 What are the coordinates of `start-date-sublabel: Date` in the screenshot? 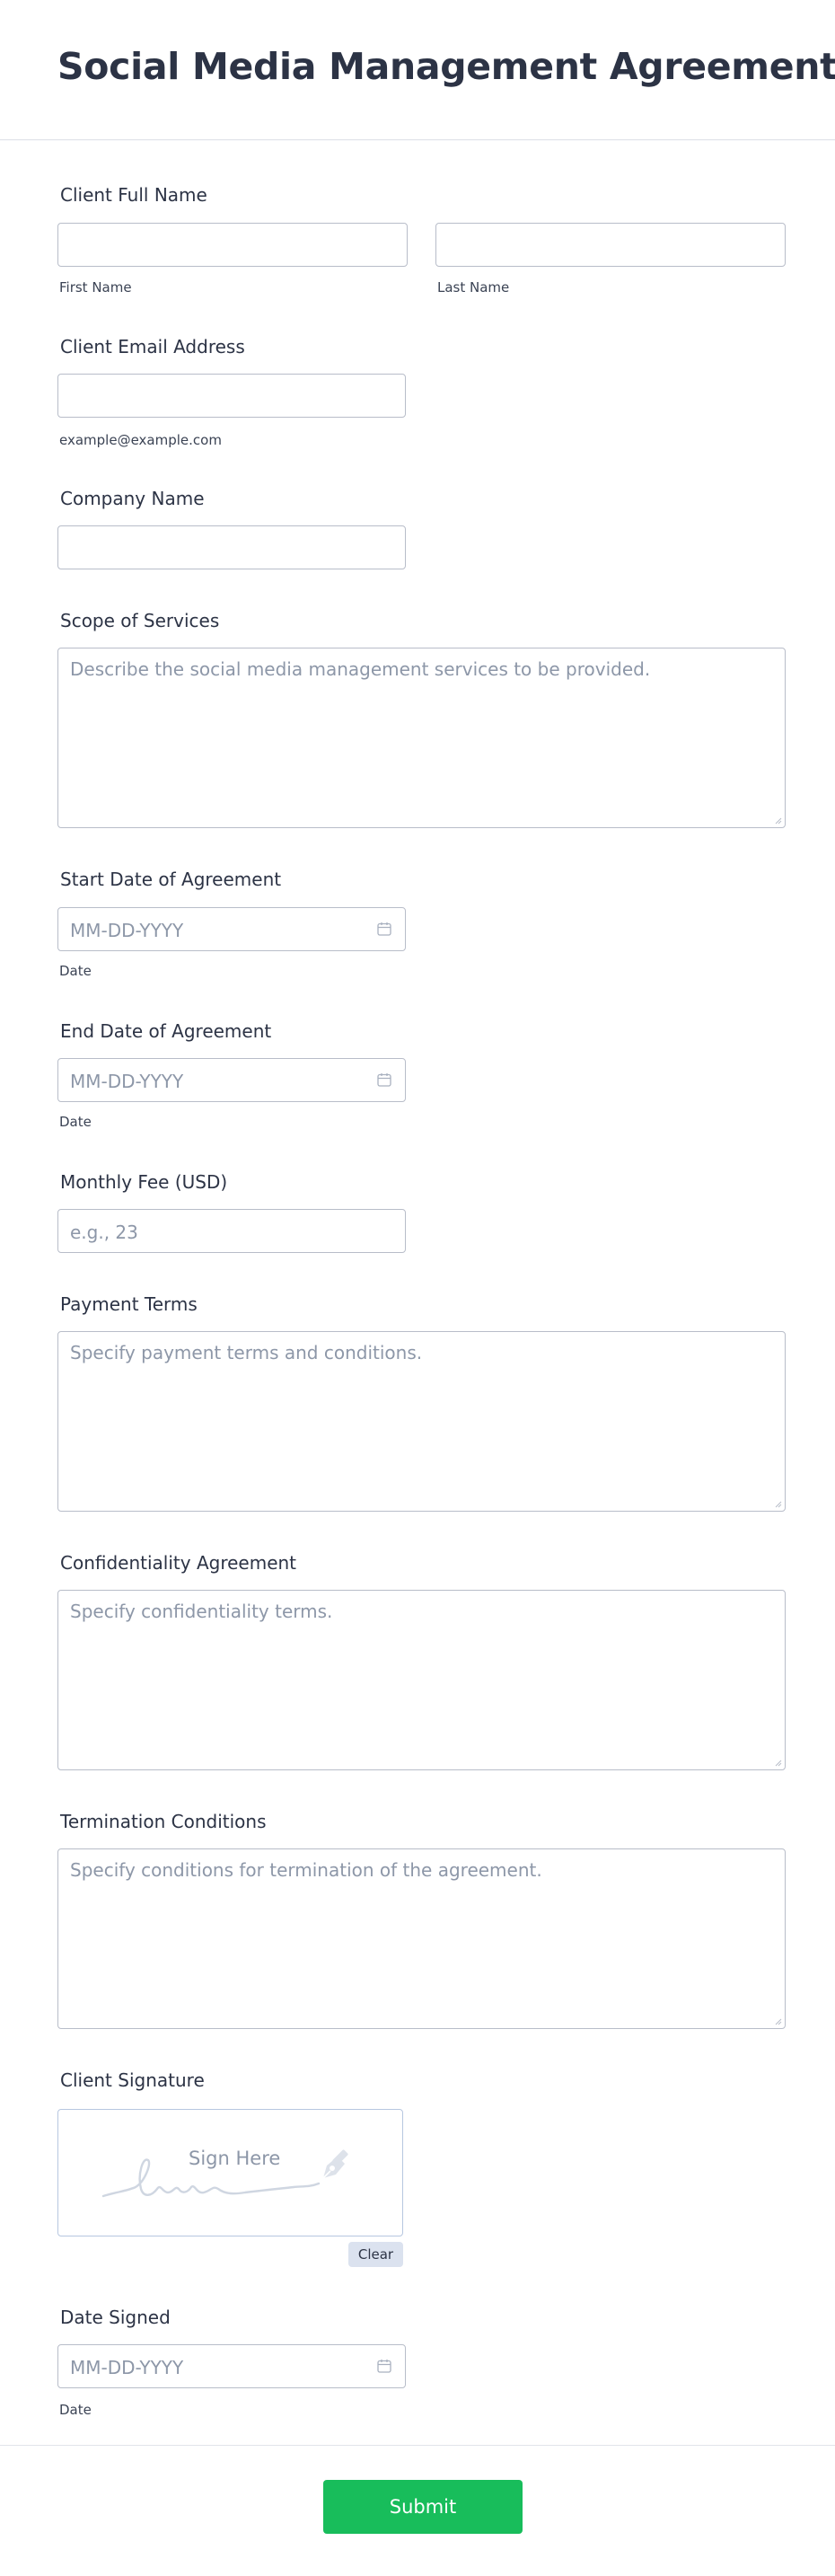 It's located at (75, 971).